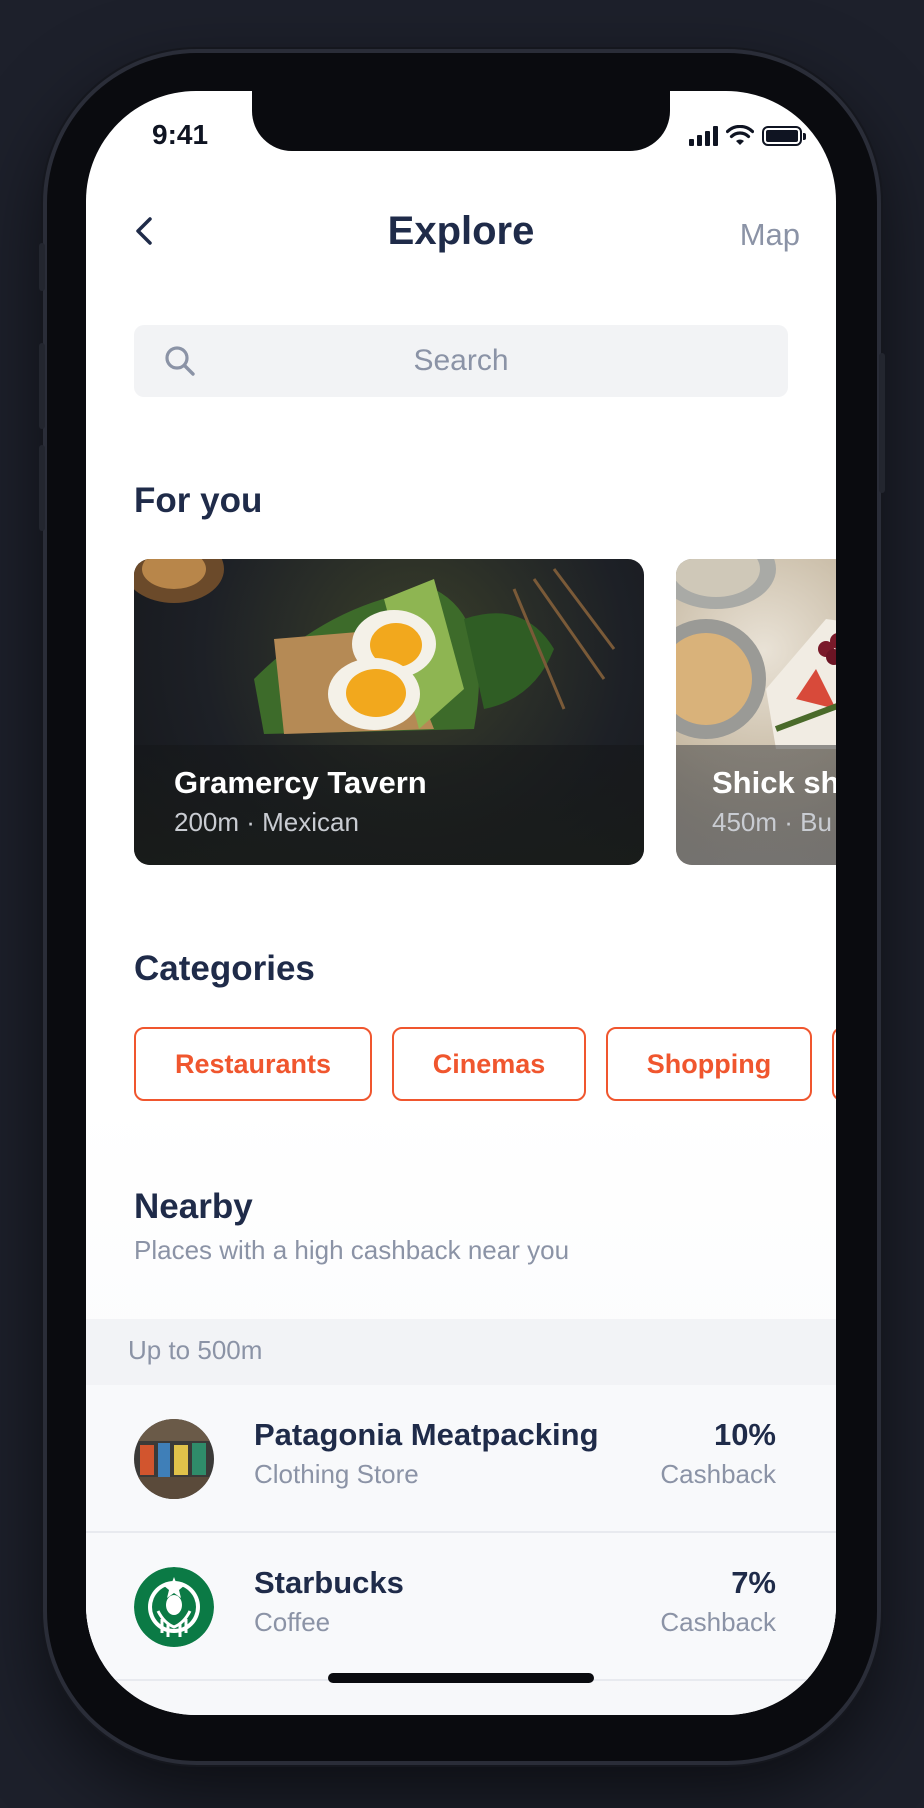  I want to click on mute-switch, so click(42, 267).